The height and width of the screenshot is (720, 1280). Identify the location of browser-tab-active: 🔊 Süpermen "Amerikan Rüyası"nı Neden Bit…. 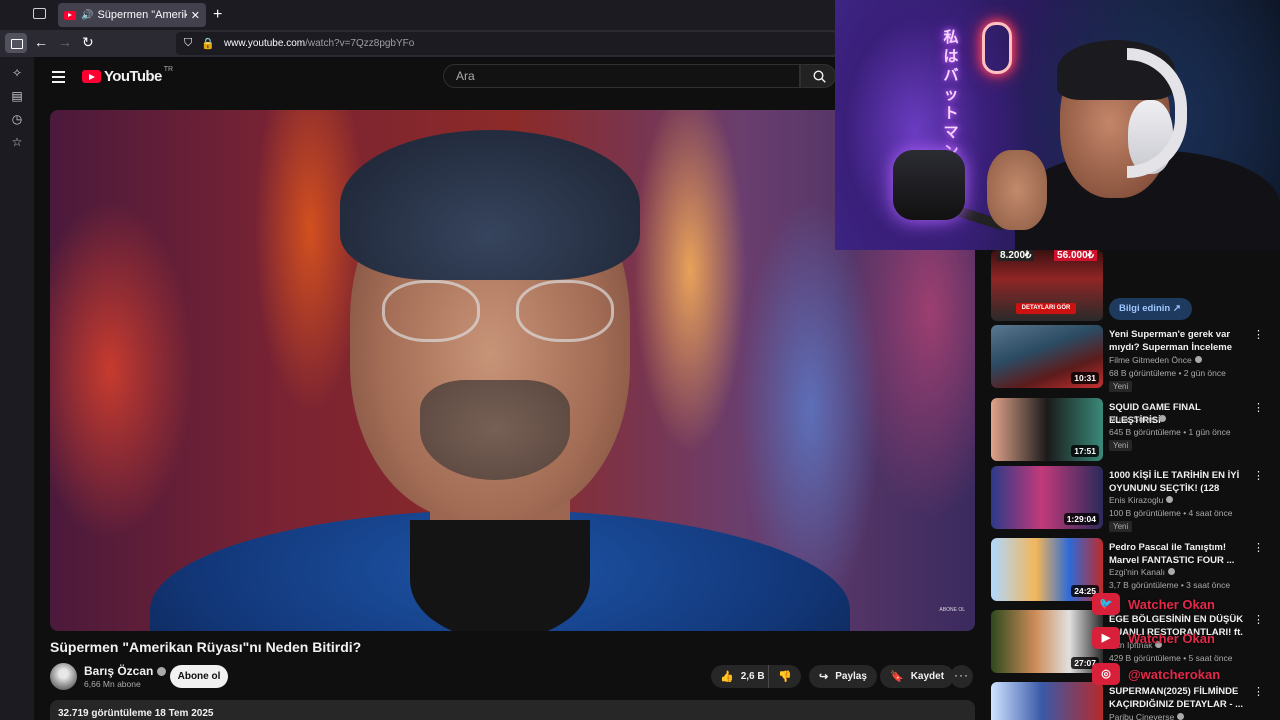
(132, 15).